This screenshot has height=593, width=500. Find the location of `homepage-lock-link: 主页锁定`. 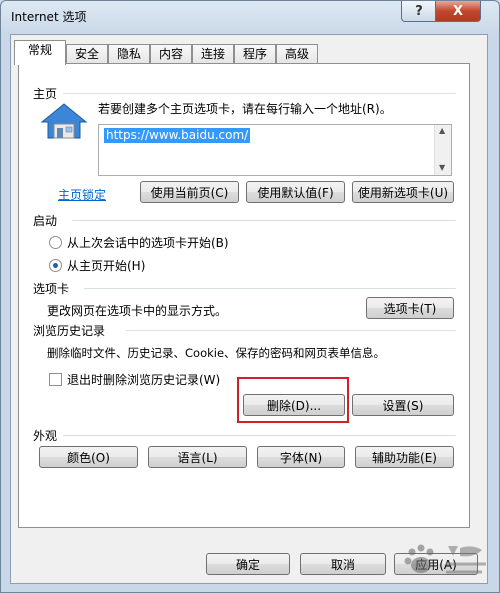

homepage-lock-link: 主页锁定 is located at coordinates (82, 194).